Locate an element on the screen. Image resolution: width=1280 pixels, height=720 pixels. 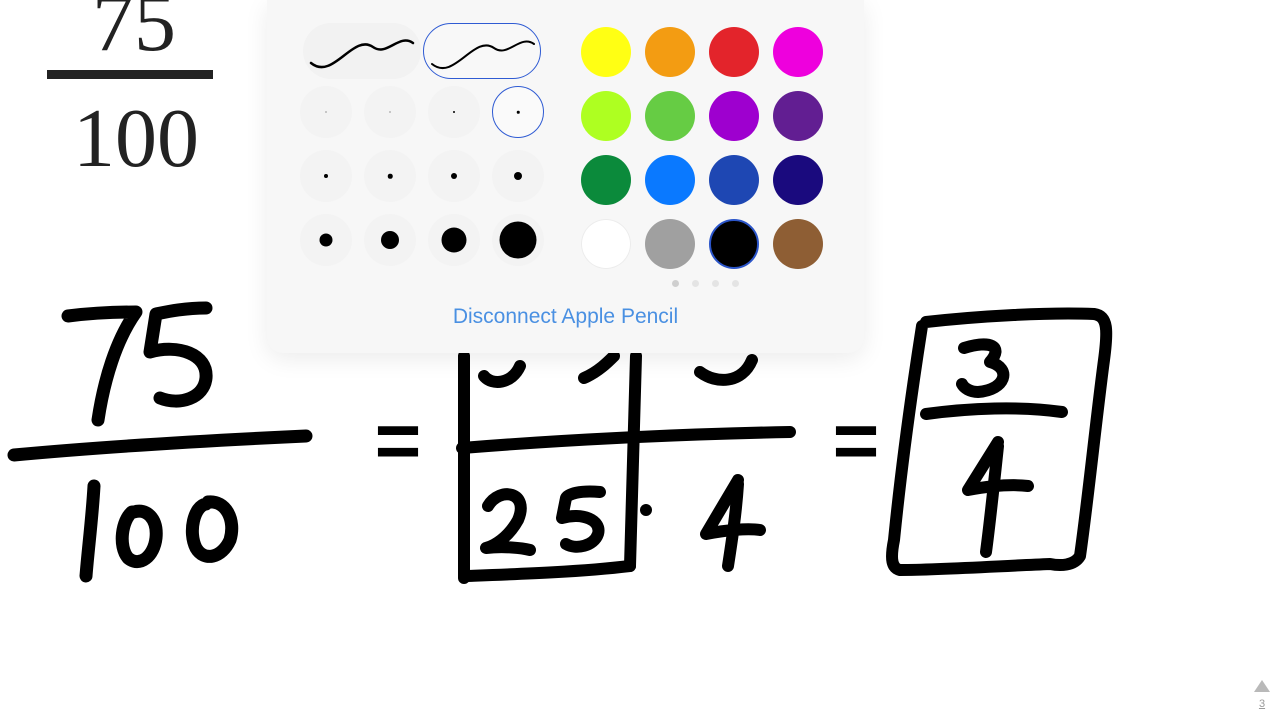
equals-sign-1: = is located at coordinates (398, 440).